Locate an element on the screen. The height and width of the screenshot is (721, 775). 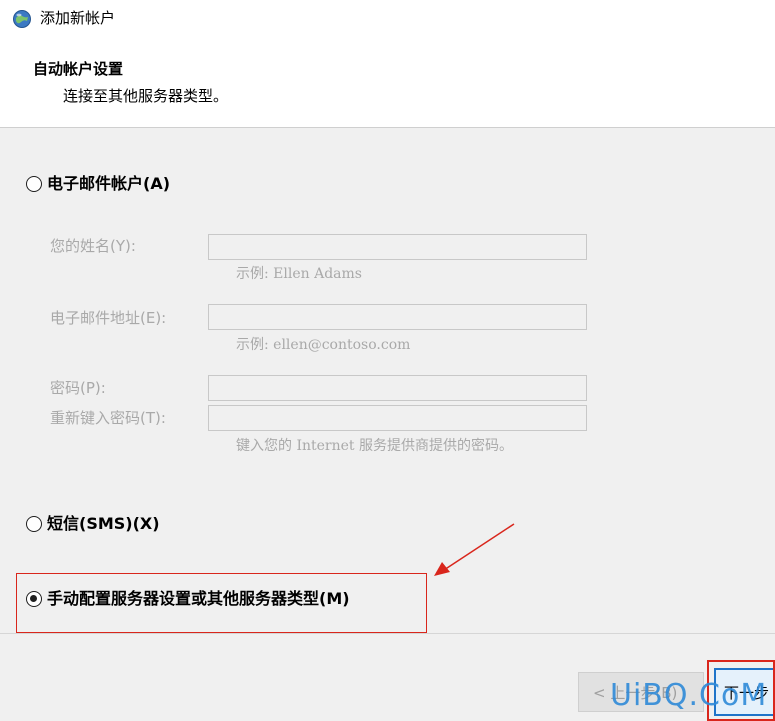
name-example-hint: 示例: Ellen Adams is located at coordinates (299, 274).